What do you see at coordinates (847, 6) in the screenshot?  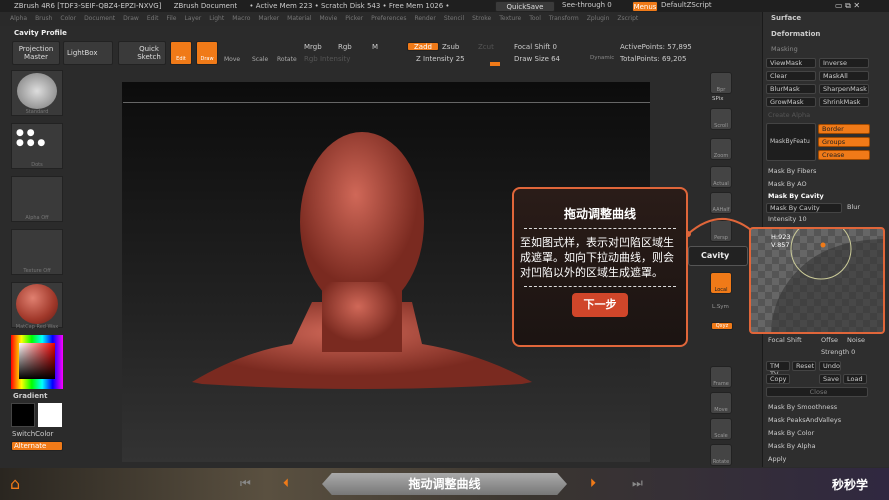 I see `window-controls: ▭ ⧉ ✕` at bounding box center [847, 6].